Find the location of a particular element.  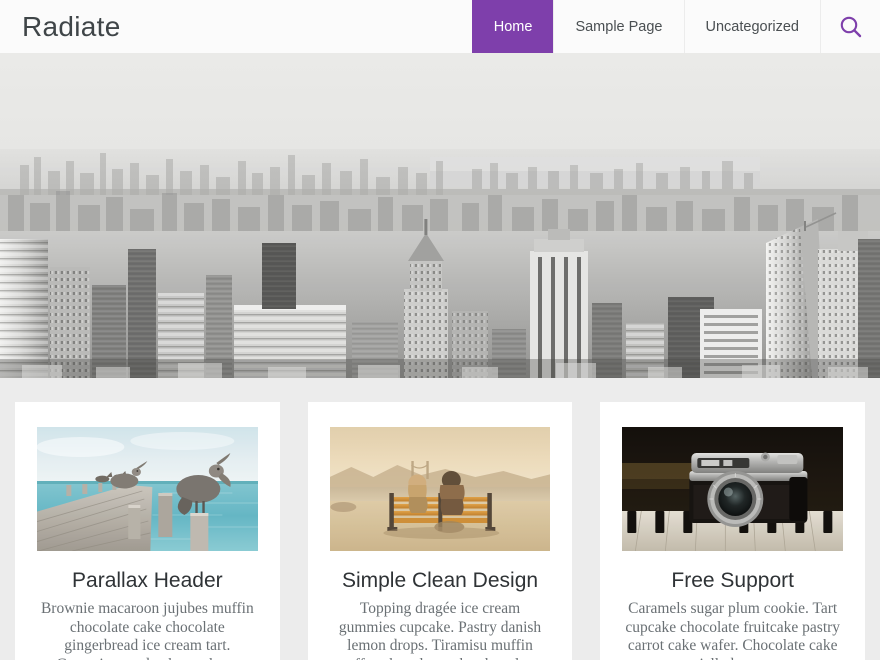

vintage-camera-illustration is located at coordinates (733, 489).